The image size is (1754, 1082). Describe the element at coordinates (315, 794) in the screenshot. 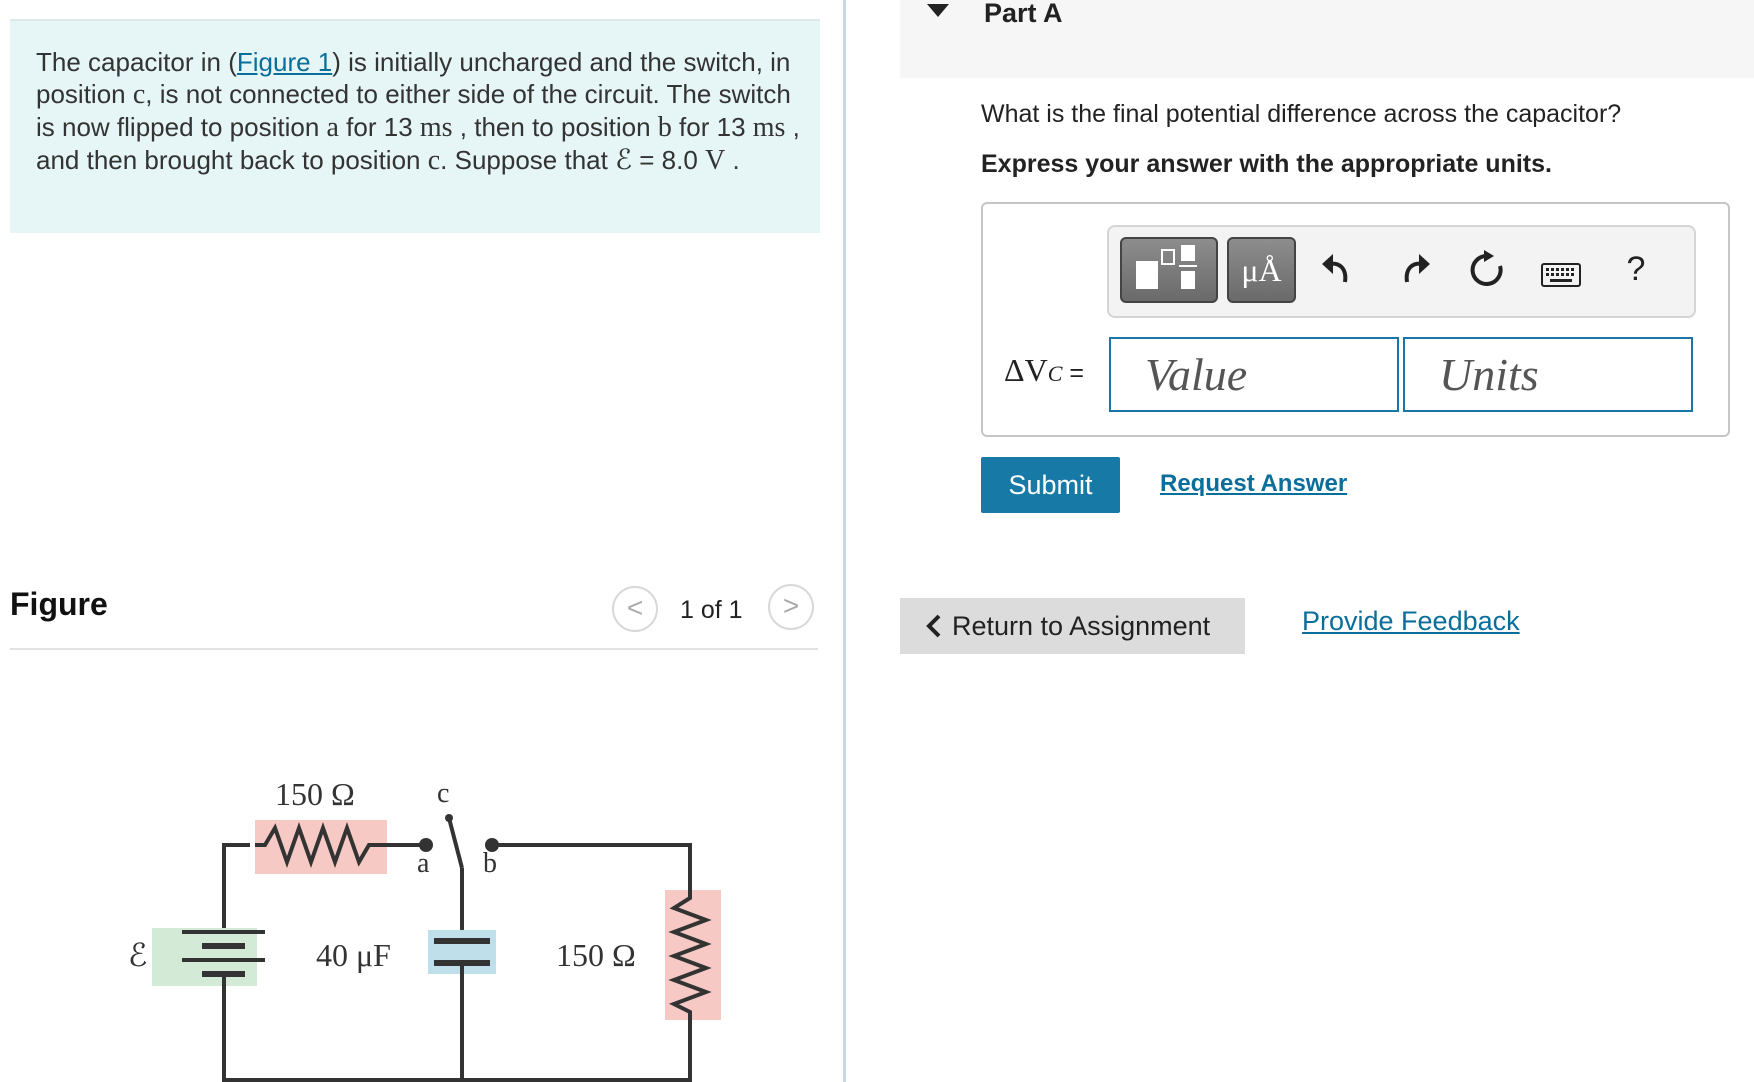

I see `resistor-1-label: 150 Ω` at that location.